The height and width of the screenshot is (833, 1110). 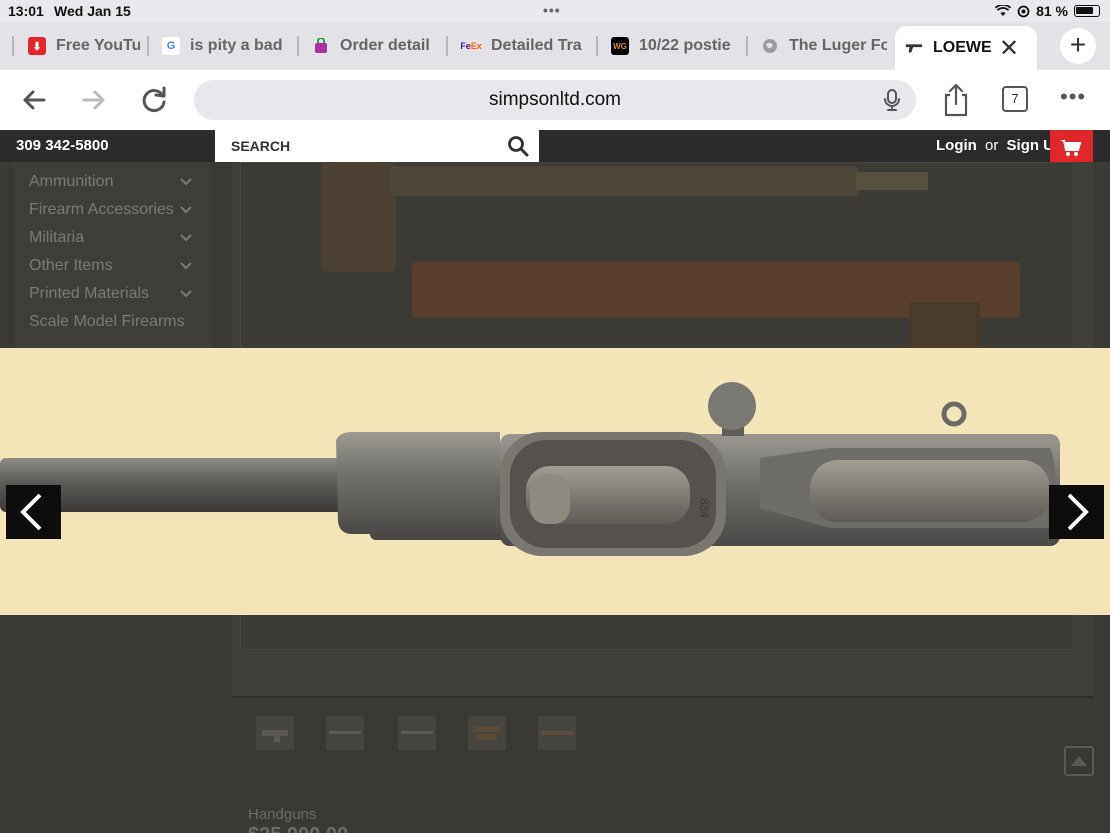 What do you see at coordinates (992, 145) in the screenshot?
I see `auth-separator: or` at bounding box center [992, 145].